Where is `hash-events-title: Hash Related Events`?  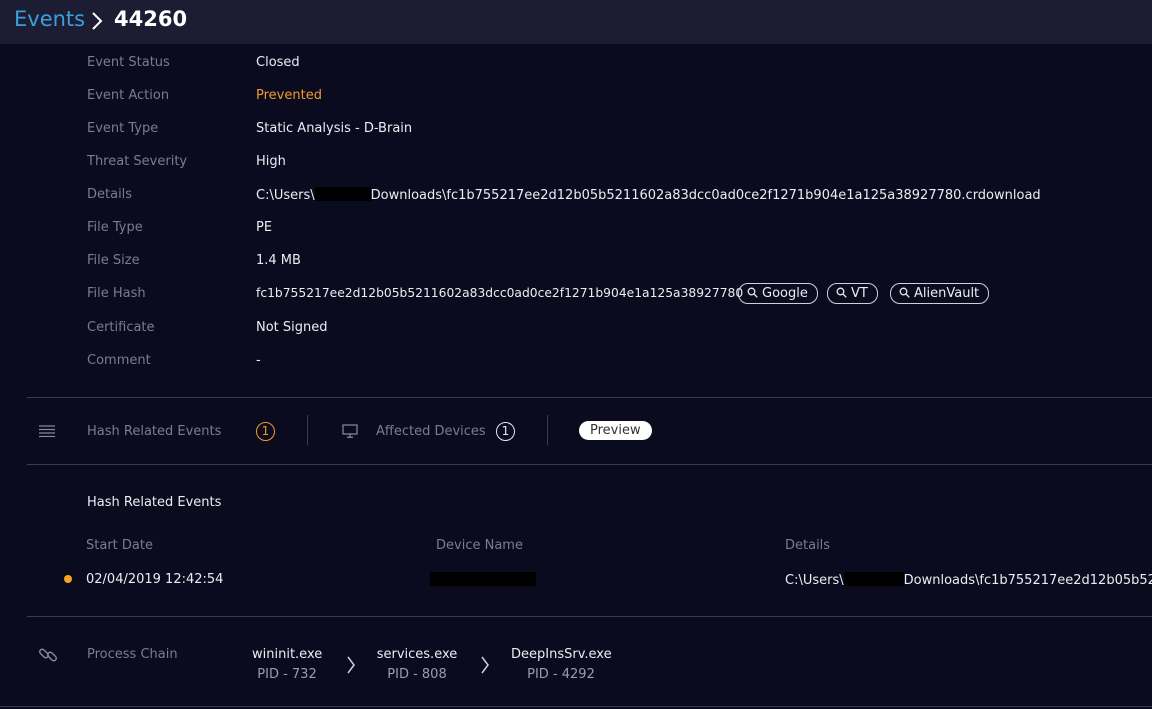 hash-events-title: Hash Related Events is located at coordinates (154, 502).